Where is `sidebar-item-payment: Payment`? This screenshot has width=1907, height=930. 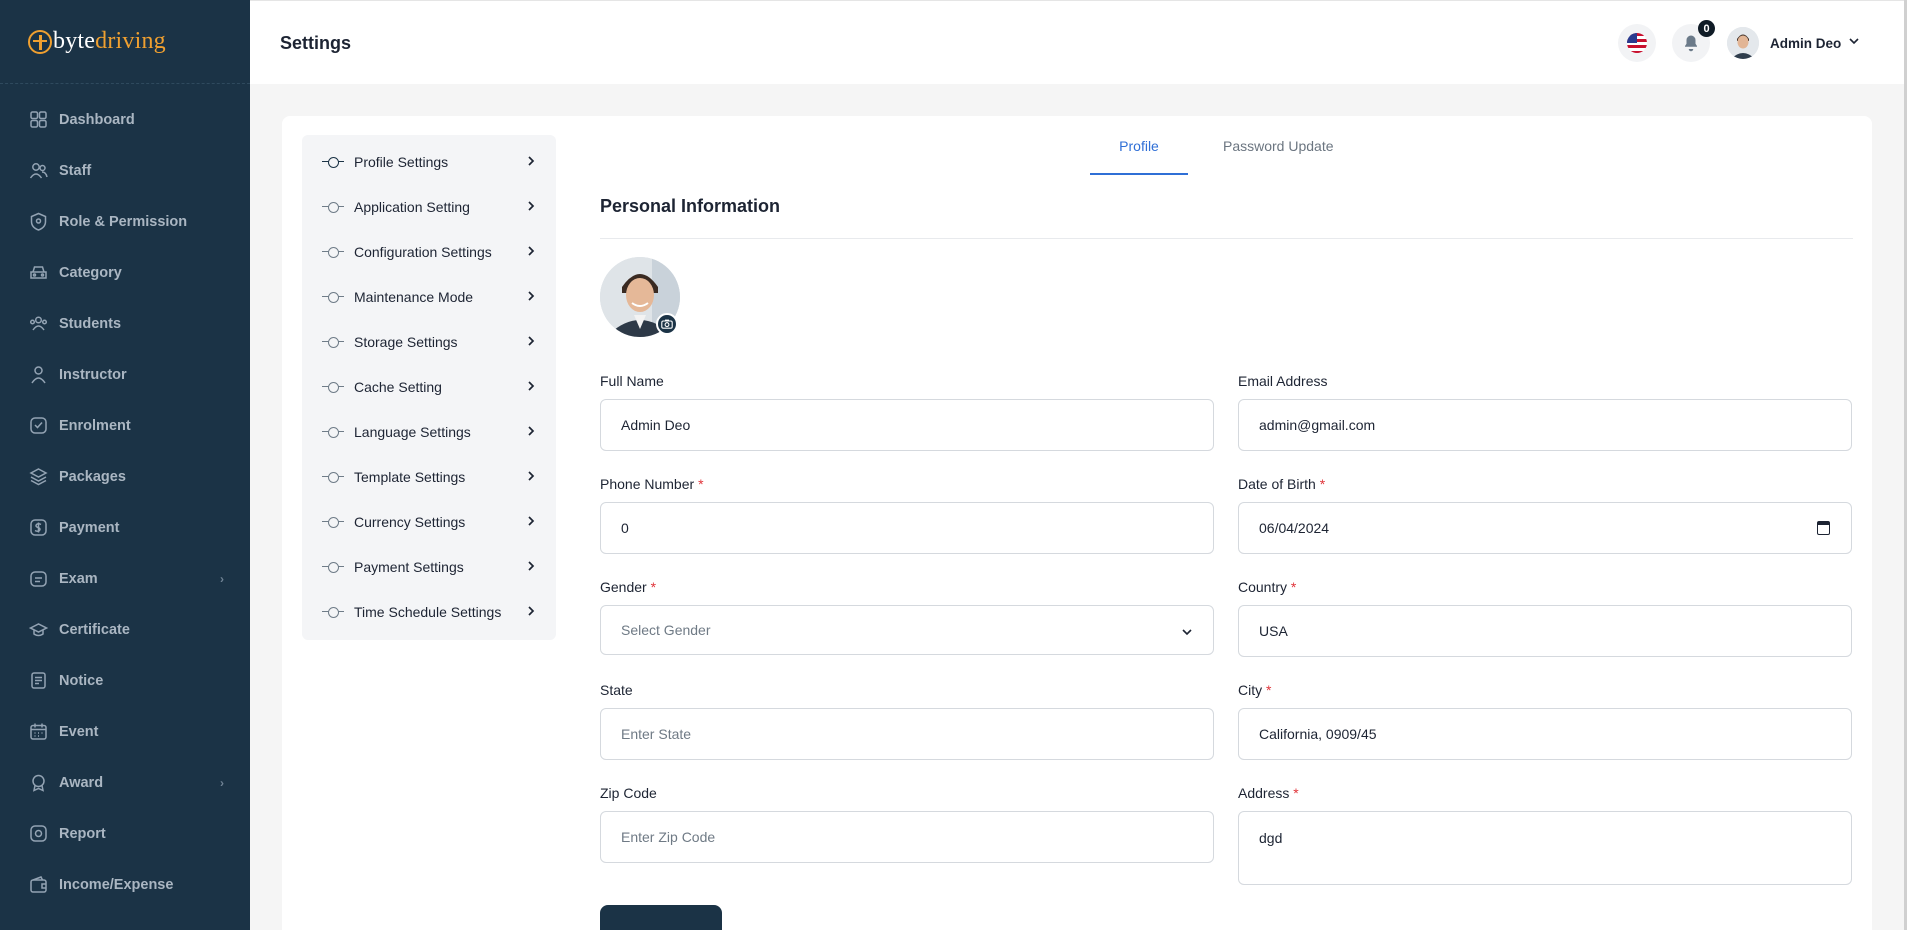
sidebar-item-payment: Payment is located at coordinates (125, 527).